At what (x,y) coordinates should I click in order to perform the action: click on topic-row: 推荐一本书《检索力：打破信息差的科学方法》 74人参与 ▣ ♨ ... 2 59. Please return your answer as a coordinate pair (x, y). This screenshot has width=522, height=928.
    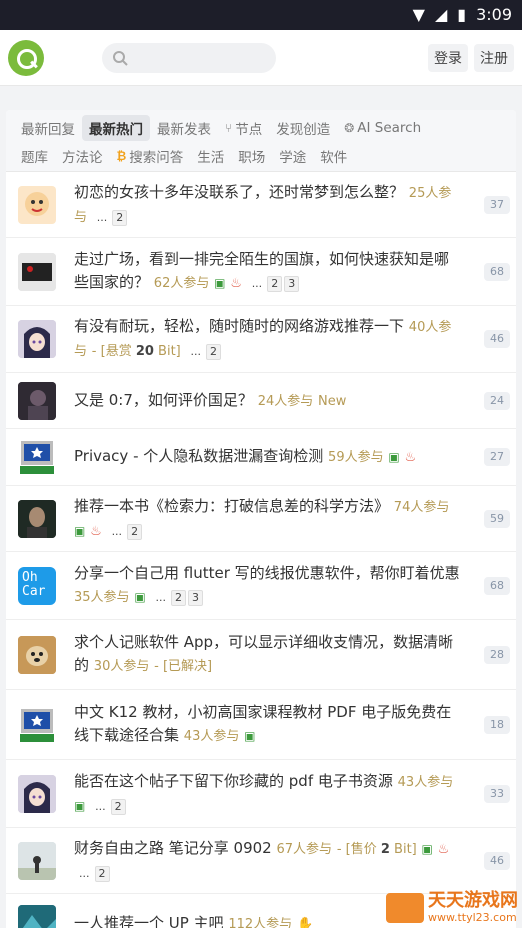
    Looking at the image, I should click on (261, 519).